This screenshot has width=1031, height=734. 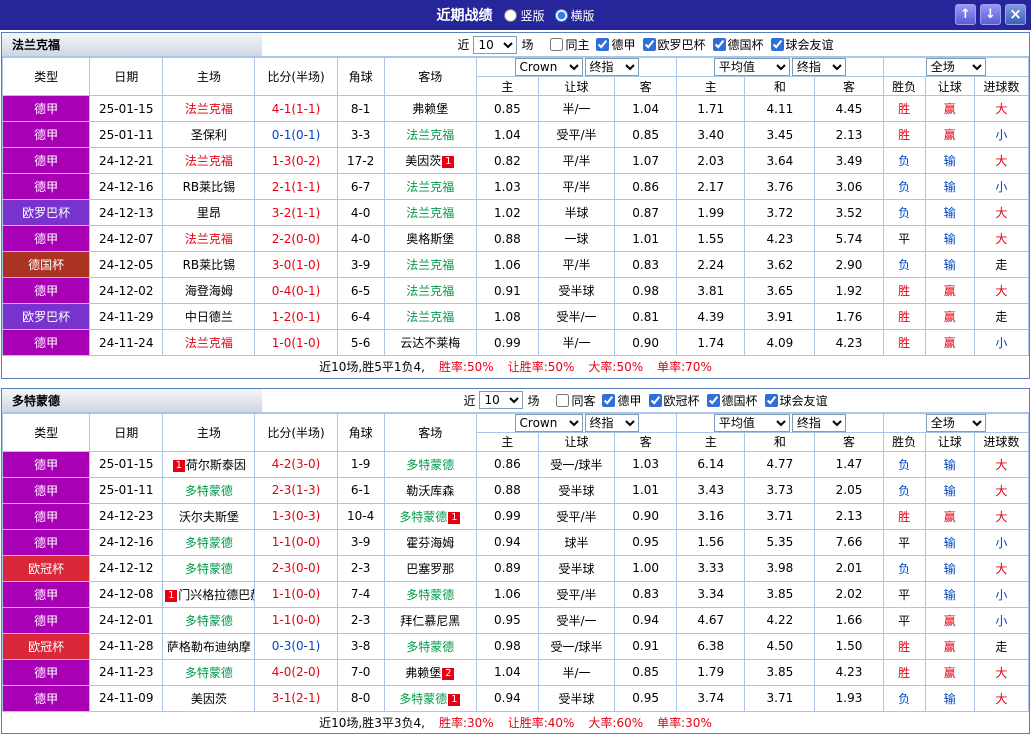 What do you see at coordinates (674, 44) in the screenshot?
I see `filter-checkbox: 欧罗巴杯` at bounding box center [674, 44].